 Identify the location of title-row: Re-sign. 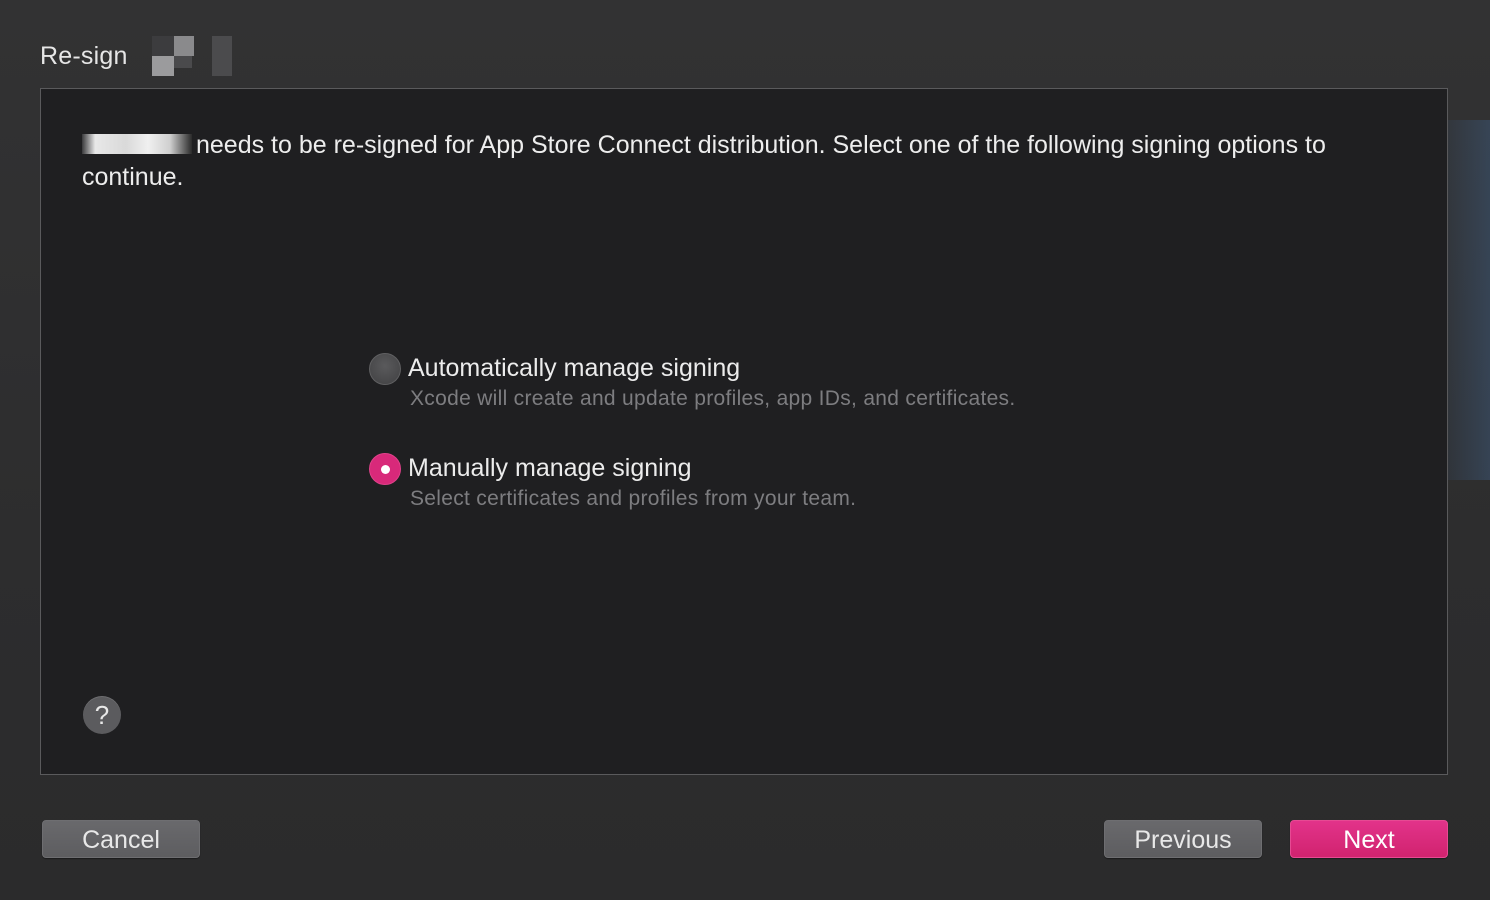
(151, 56).